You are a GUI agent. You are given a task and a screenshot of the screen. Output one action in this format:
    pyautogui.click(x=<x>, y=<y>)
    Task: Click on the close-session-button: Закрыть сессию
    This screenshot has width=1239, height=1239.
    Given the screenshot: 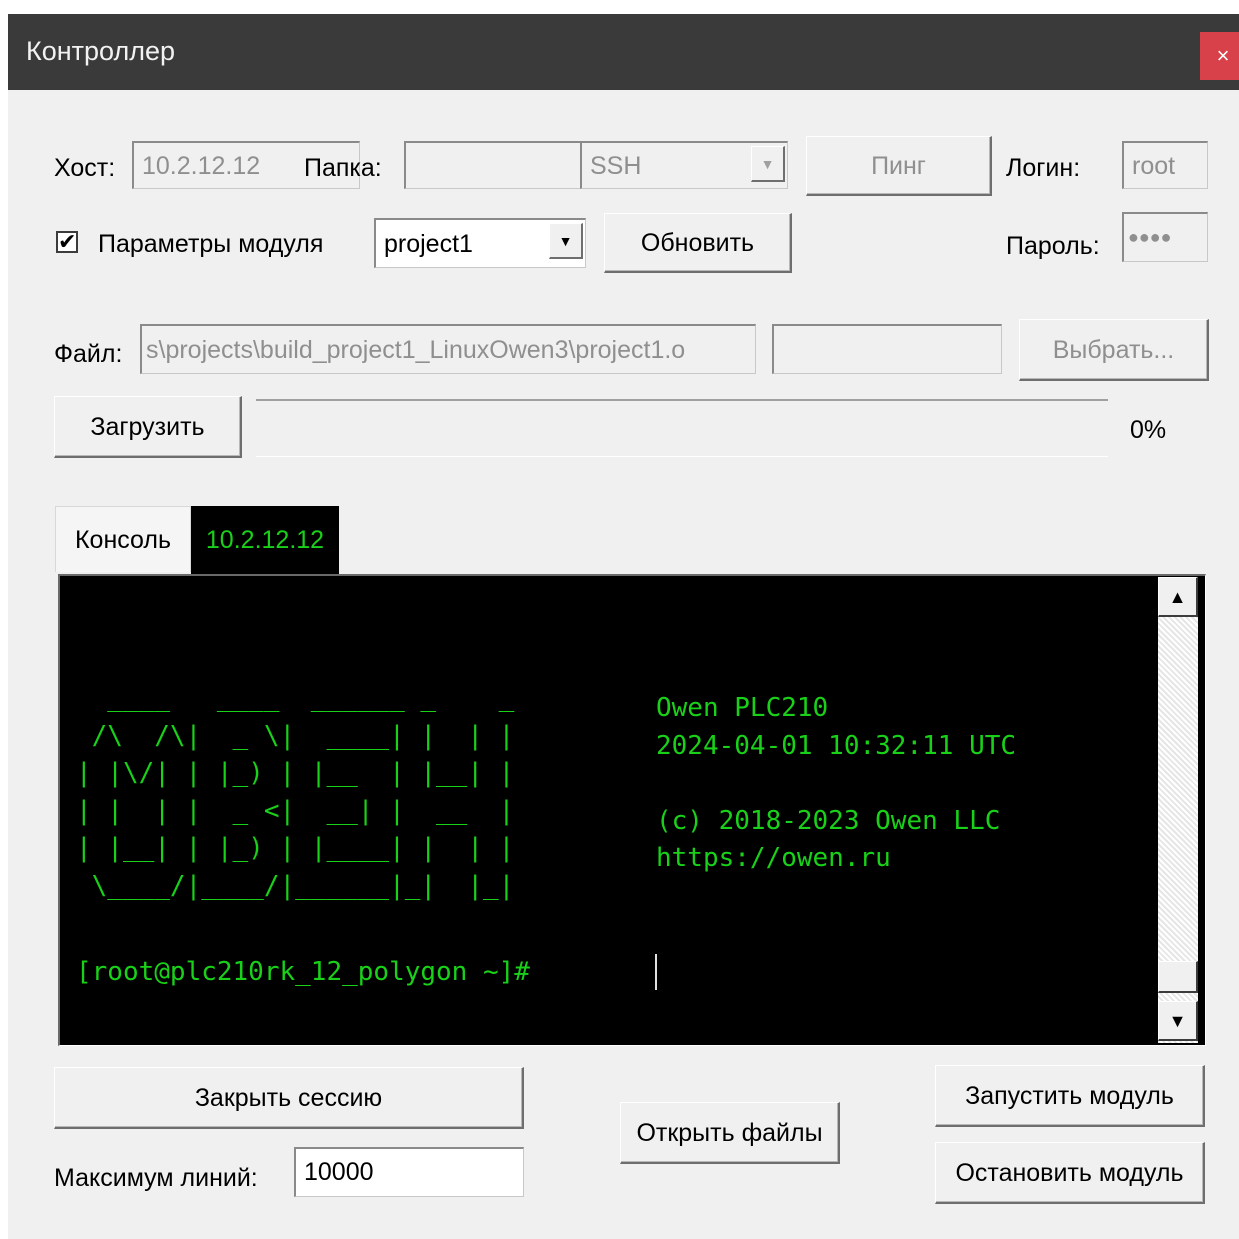 What is the action you would take?
    pyautogui.click(x=289, y=1098)
    